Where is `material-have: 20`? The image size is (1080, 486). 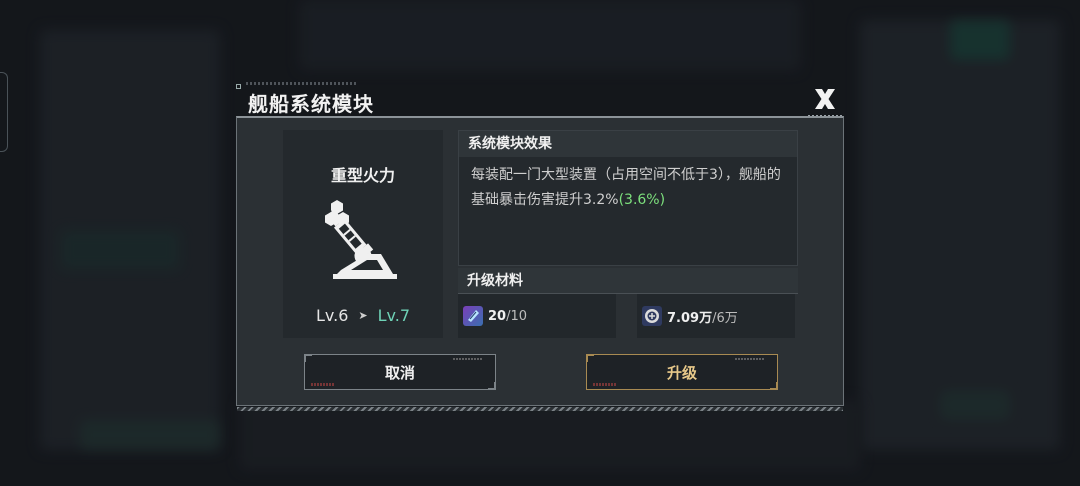
material-have: 20 is located at coordinates (497, 316).